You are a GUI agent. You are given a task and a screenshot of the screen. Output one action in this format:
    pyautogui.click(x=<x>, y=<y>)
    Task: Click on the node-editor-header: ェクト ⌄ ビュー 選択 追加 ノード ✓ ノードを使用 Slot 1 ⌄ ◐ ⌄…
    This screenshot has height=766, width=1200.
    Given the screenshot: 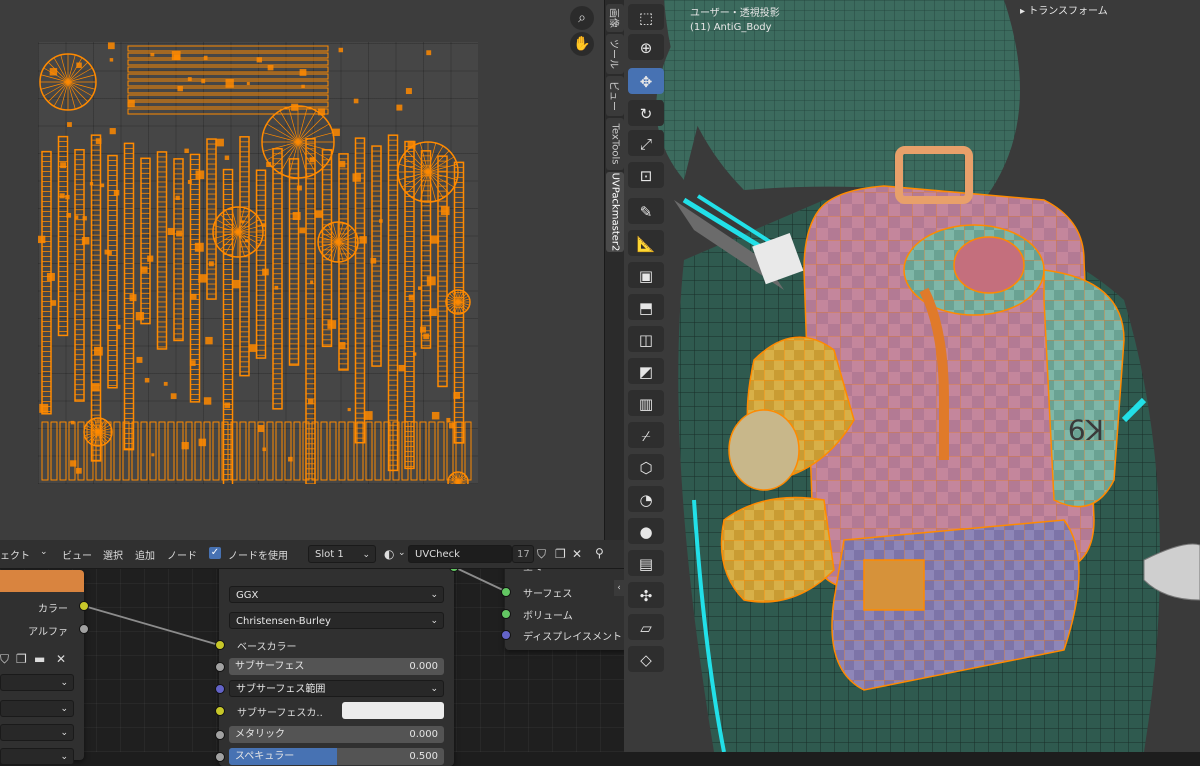 What is the action you would take?
    pyautogui.click(x=312, y=554)
    